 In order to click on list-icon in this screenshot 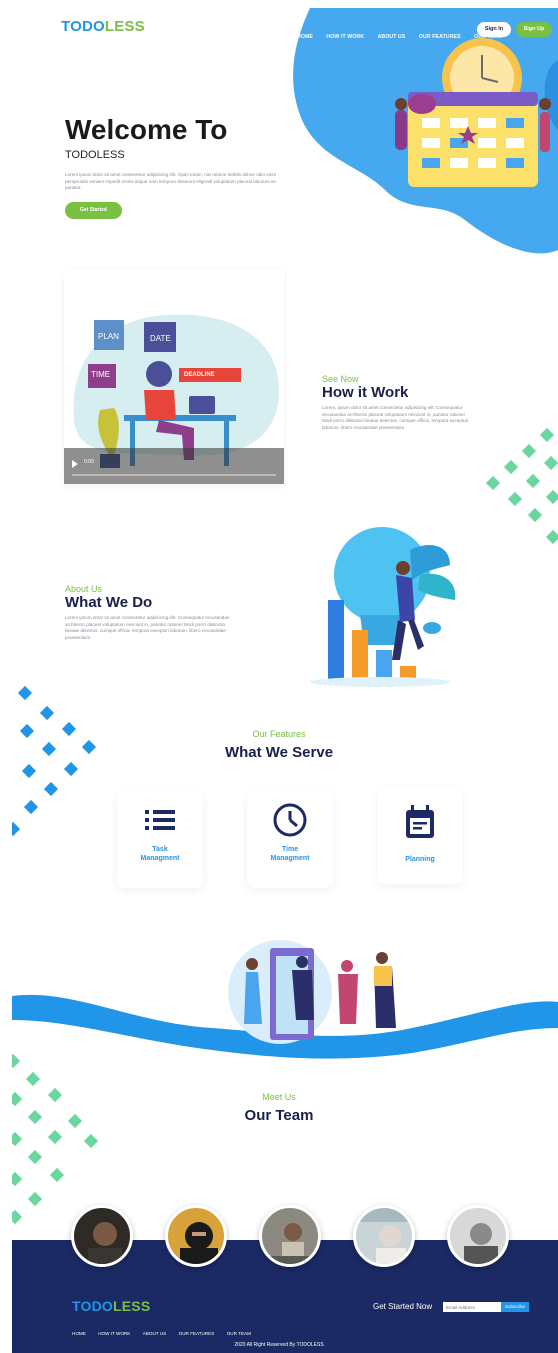, I will do `click(160, 820)`.